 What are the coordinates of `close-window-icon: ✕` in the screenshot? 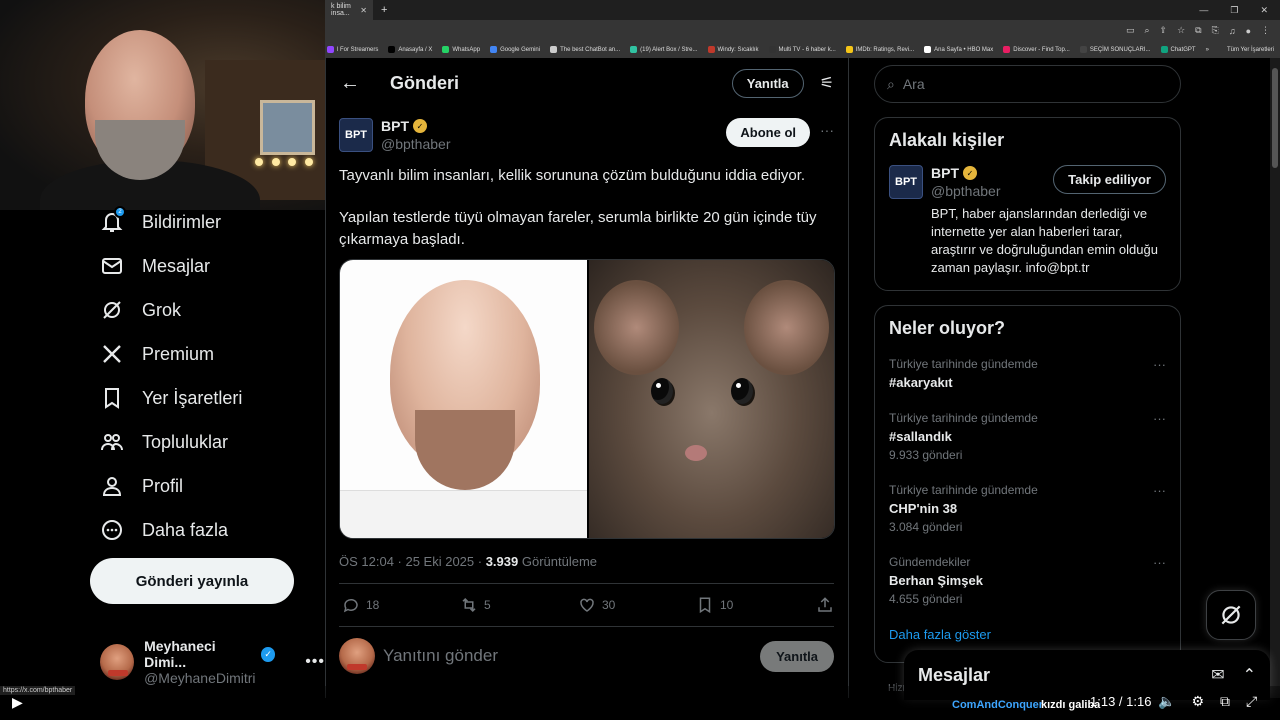 It's located at (1264, 10).